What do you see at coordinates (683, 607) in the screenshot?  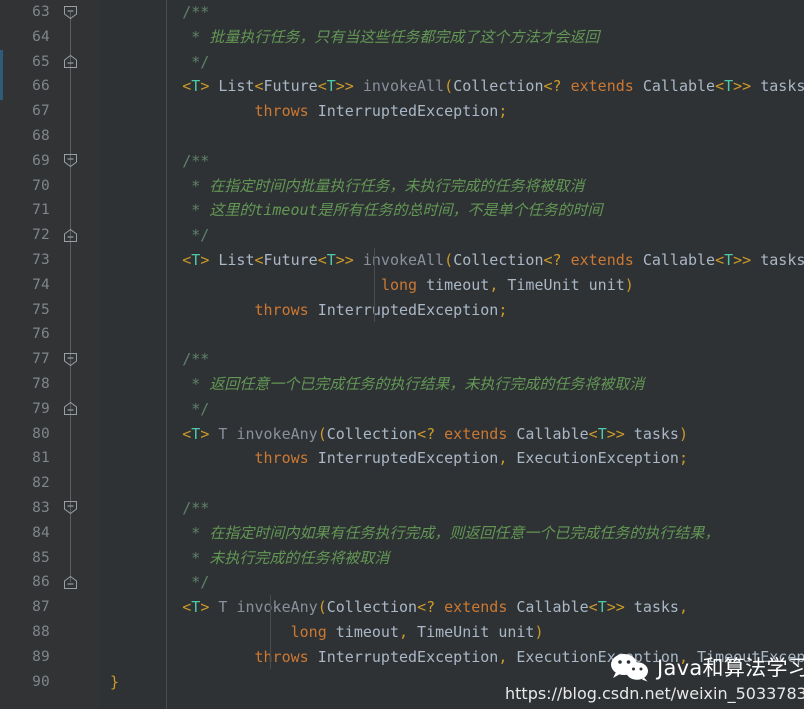 I see `code-token: ,` at bounding box center [683, 607].